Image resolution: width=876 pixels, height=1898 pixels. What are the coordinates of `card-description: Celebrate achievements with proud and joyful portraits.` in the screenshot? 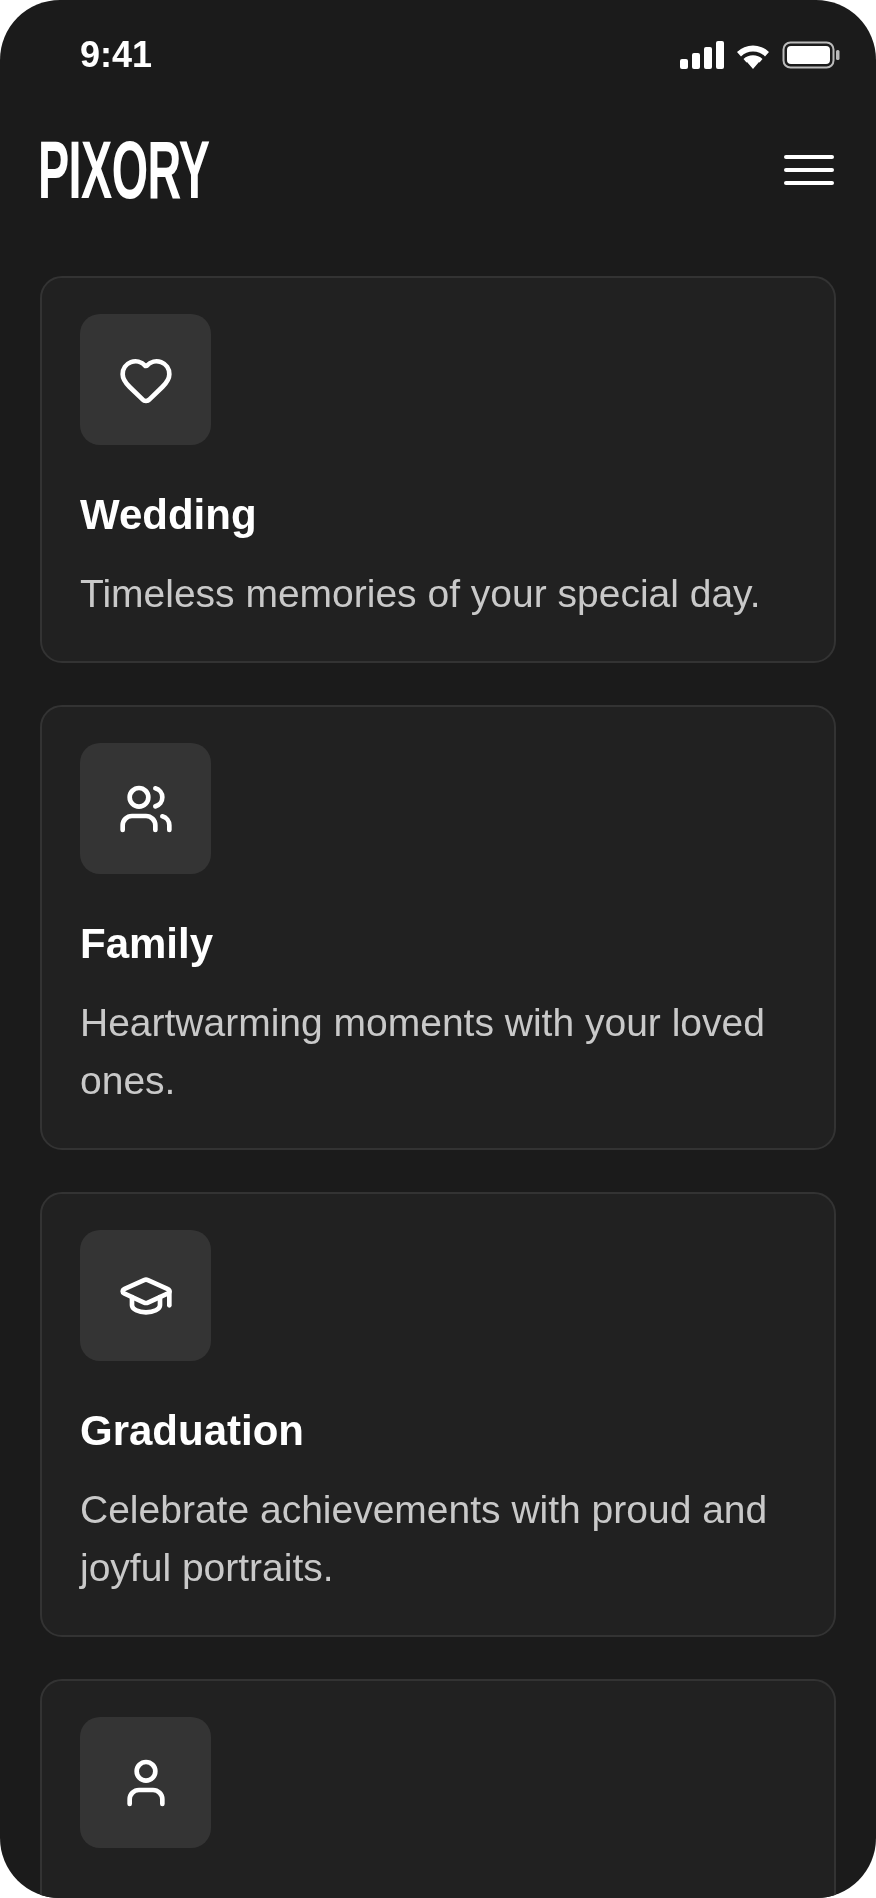 It's located at (424, 1539).